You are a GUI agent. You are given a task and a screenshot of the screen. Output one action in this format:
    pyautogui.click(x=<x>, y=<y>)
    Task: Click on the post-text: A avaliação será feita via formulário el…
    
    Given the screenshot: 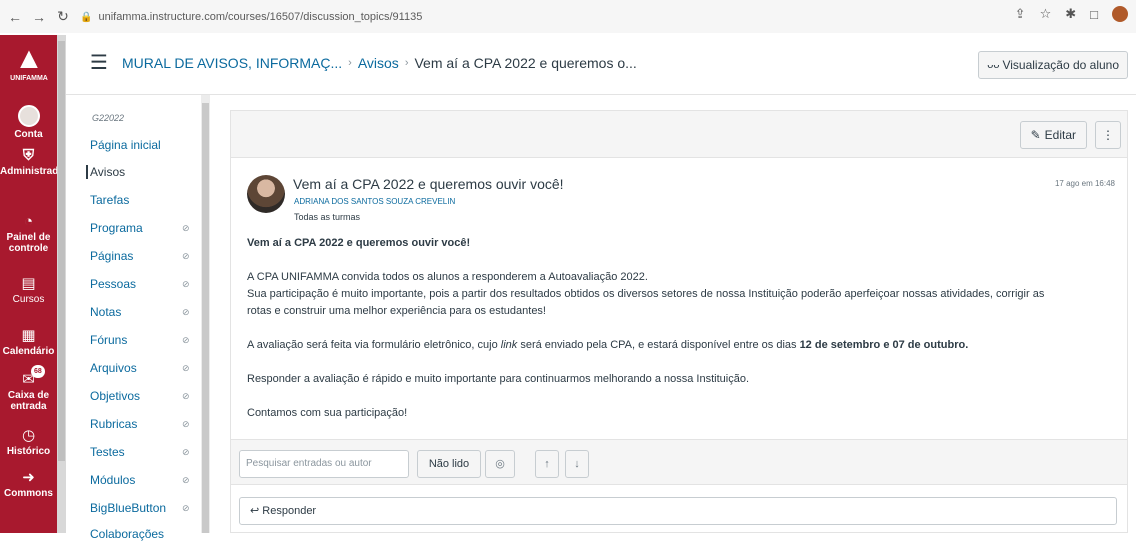 What is the action you would take?
    pyautogui.click(x=374, y=345)
    